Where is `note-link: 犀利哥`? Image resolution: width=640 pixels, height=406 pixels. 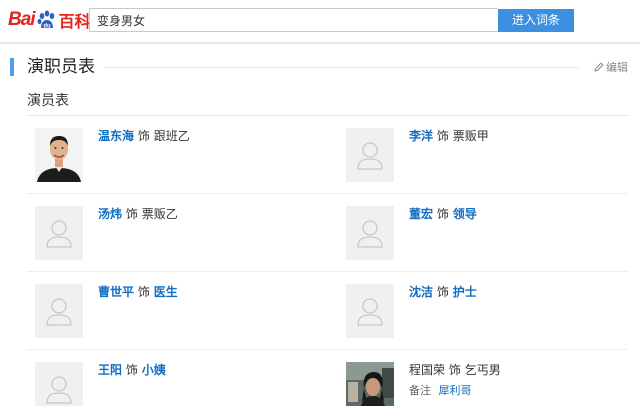 note-link: 犀利哥 is located at coordinates (455, 390).